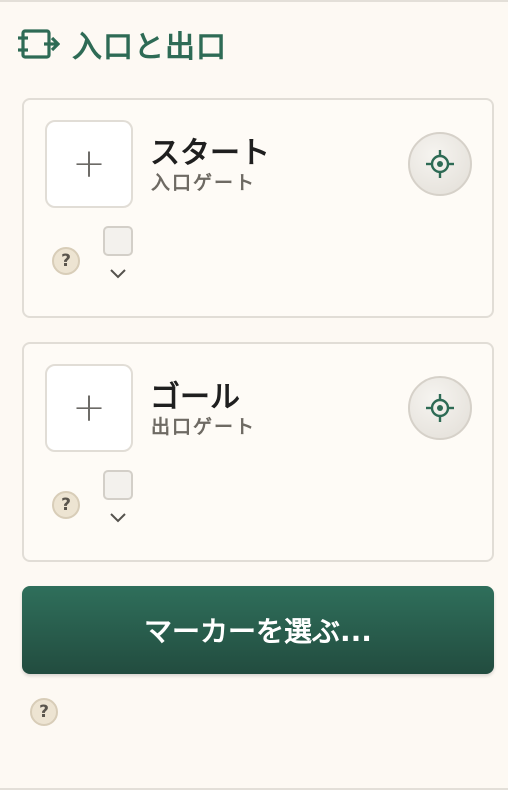  Describe the element at coordinates (204, 427) in the screenshot. I see `goal-gate-subtitle: 出口ゲート` at that location.